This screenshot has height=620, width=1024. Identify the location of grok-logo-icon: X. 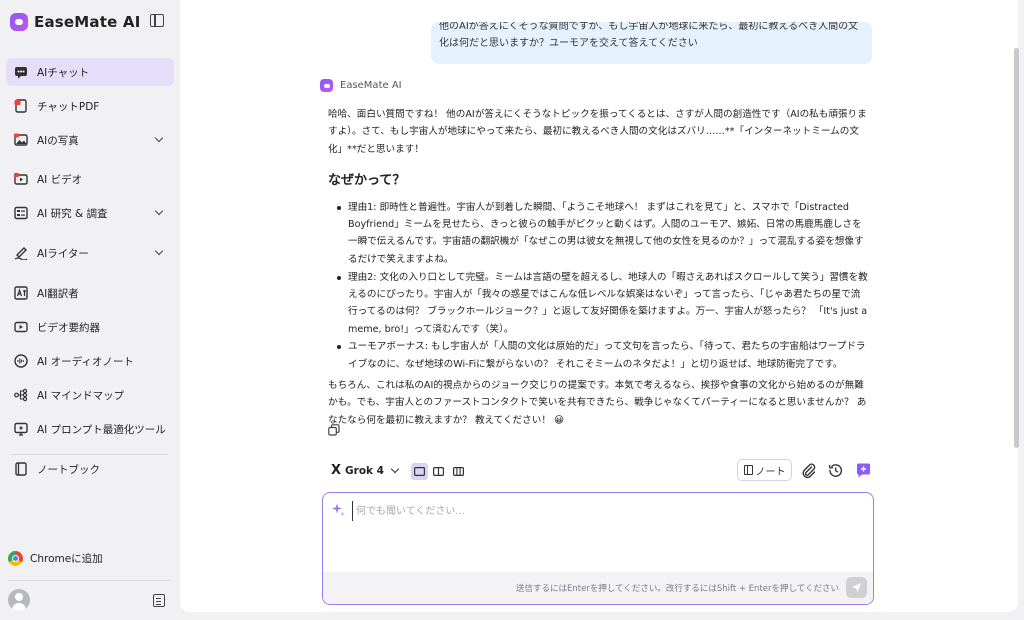
(336, 470).